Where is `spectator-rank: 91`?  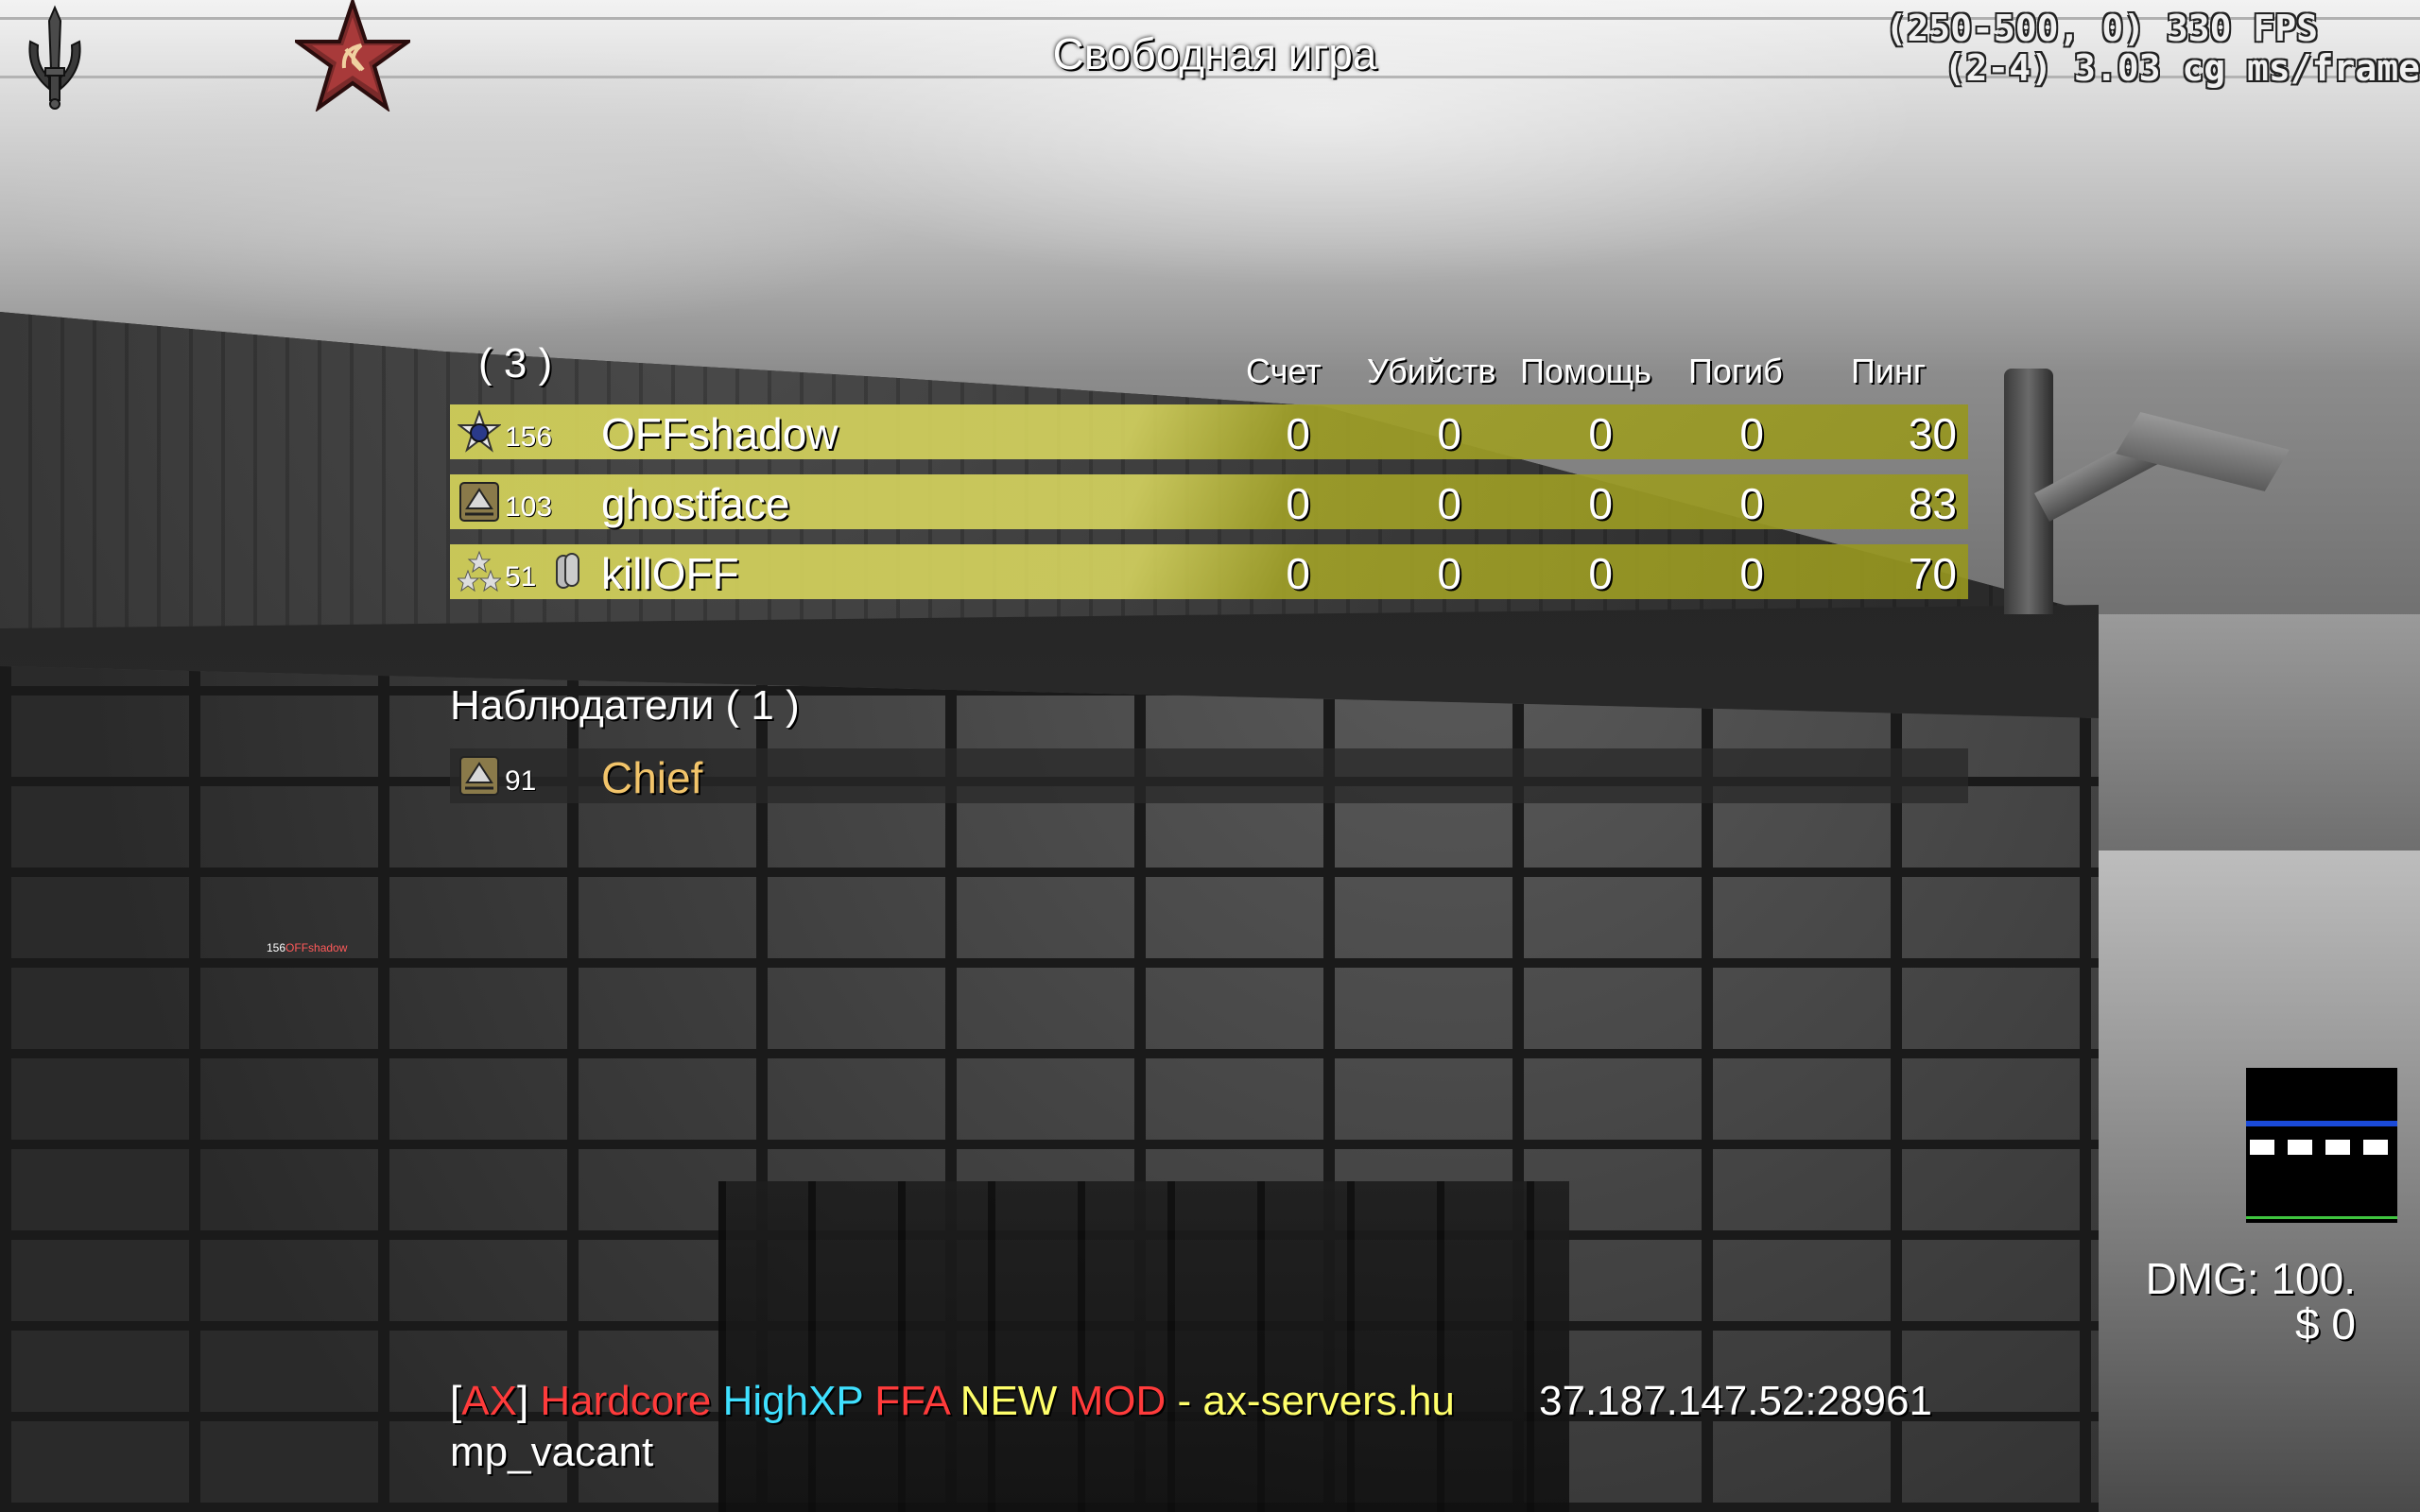
spectator-rank: 91 is located at coordinates (521, 781).